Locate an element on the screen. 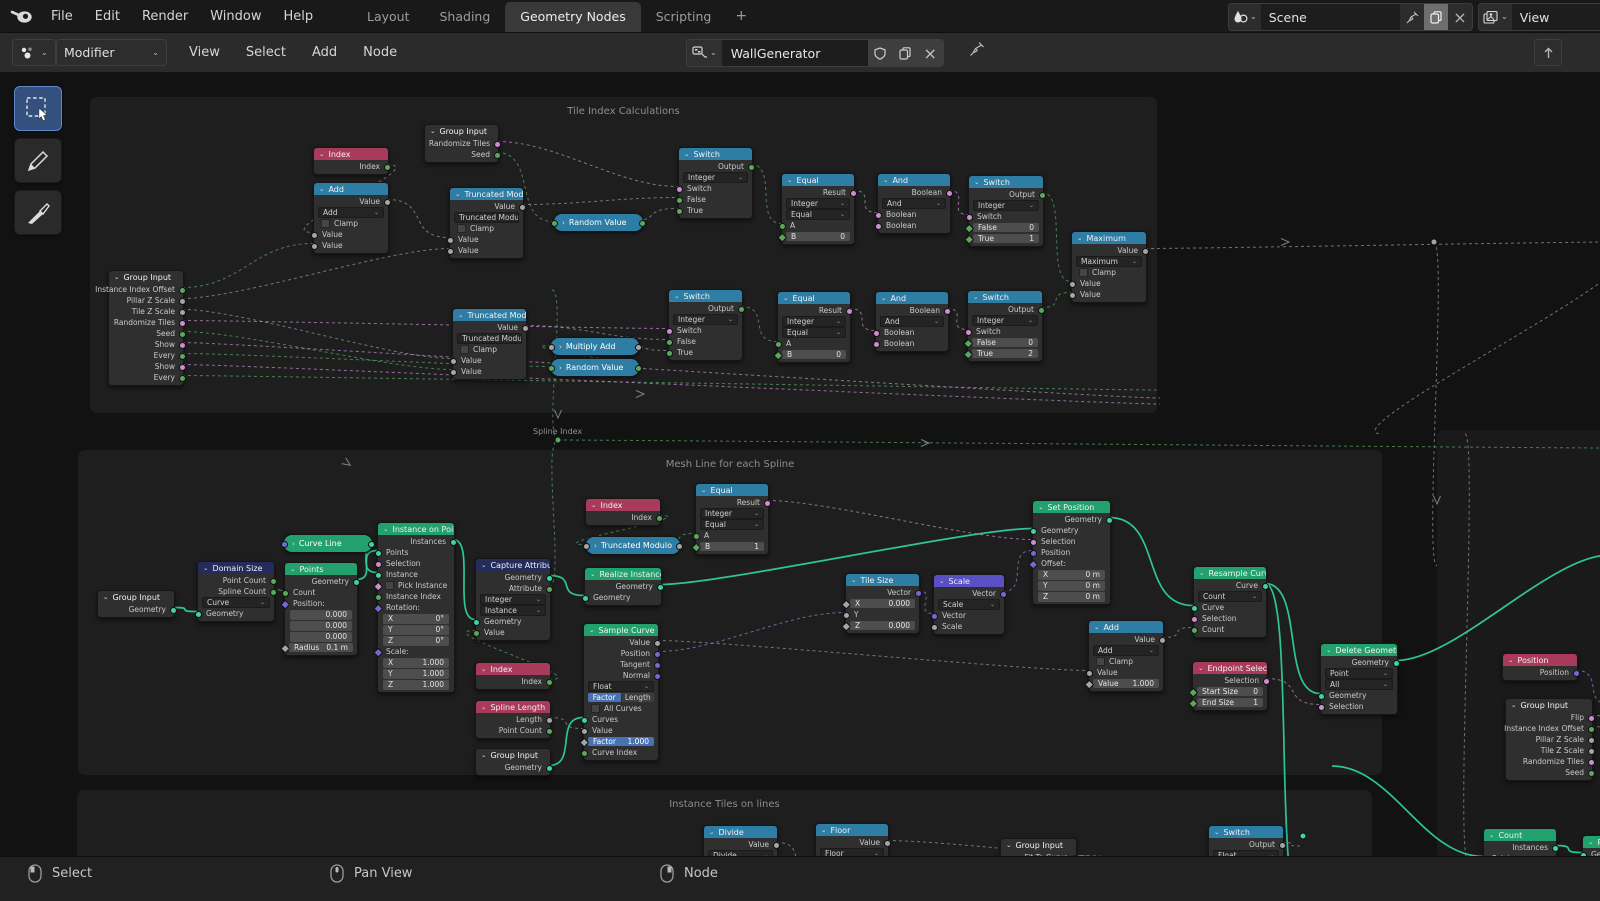 The image size is (1600, 901). scale-node: ⌄ Scale Vector Scale ⌄ Vector Scale is located at coordinates (969, 604).